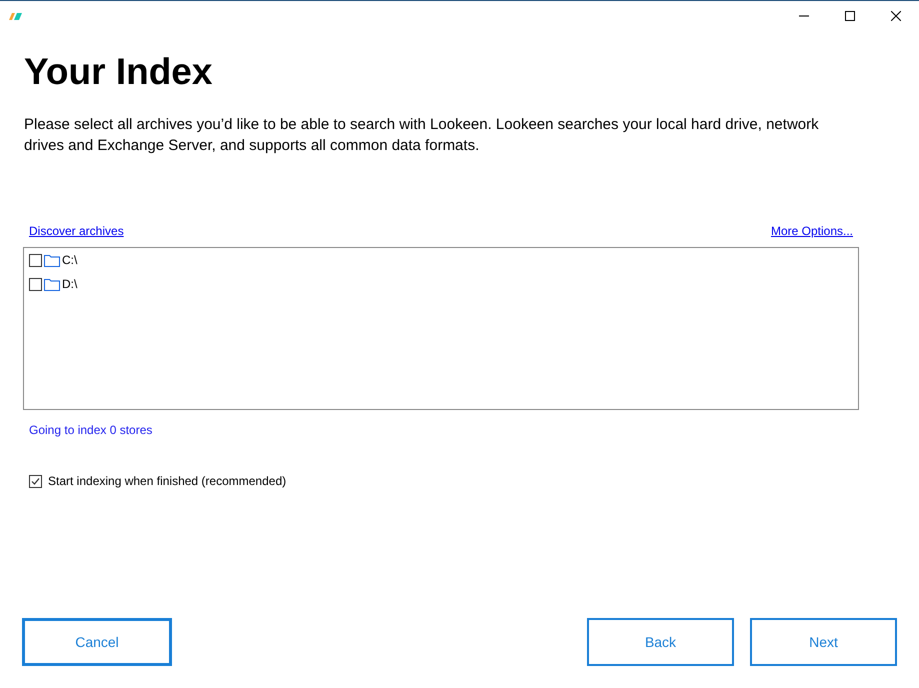 This screenshot has height=688, width=919. What do you see at coordinates (660, 642) in the screenshot?
I see `back-button: Back` at bounding box center [660, 642].